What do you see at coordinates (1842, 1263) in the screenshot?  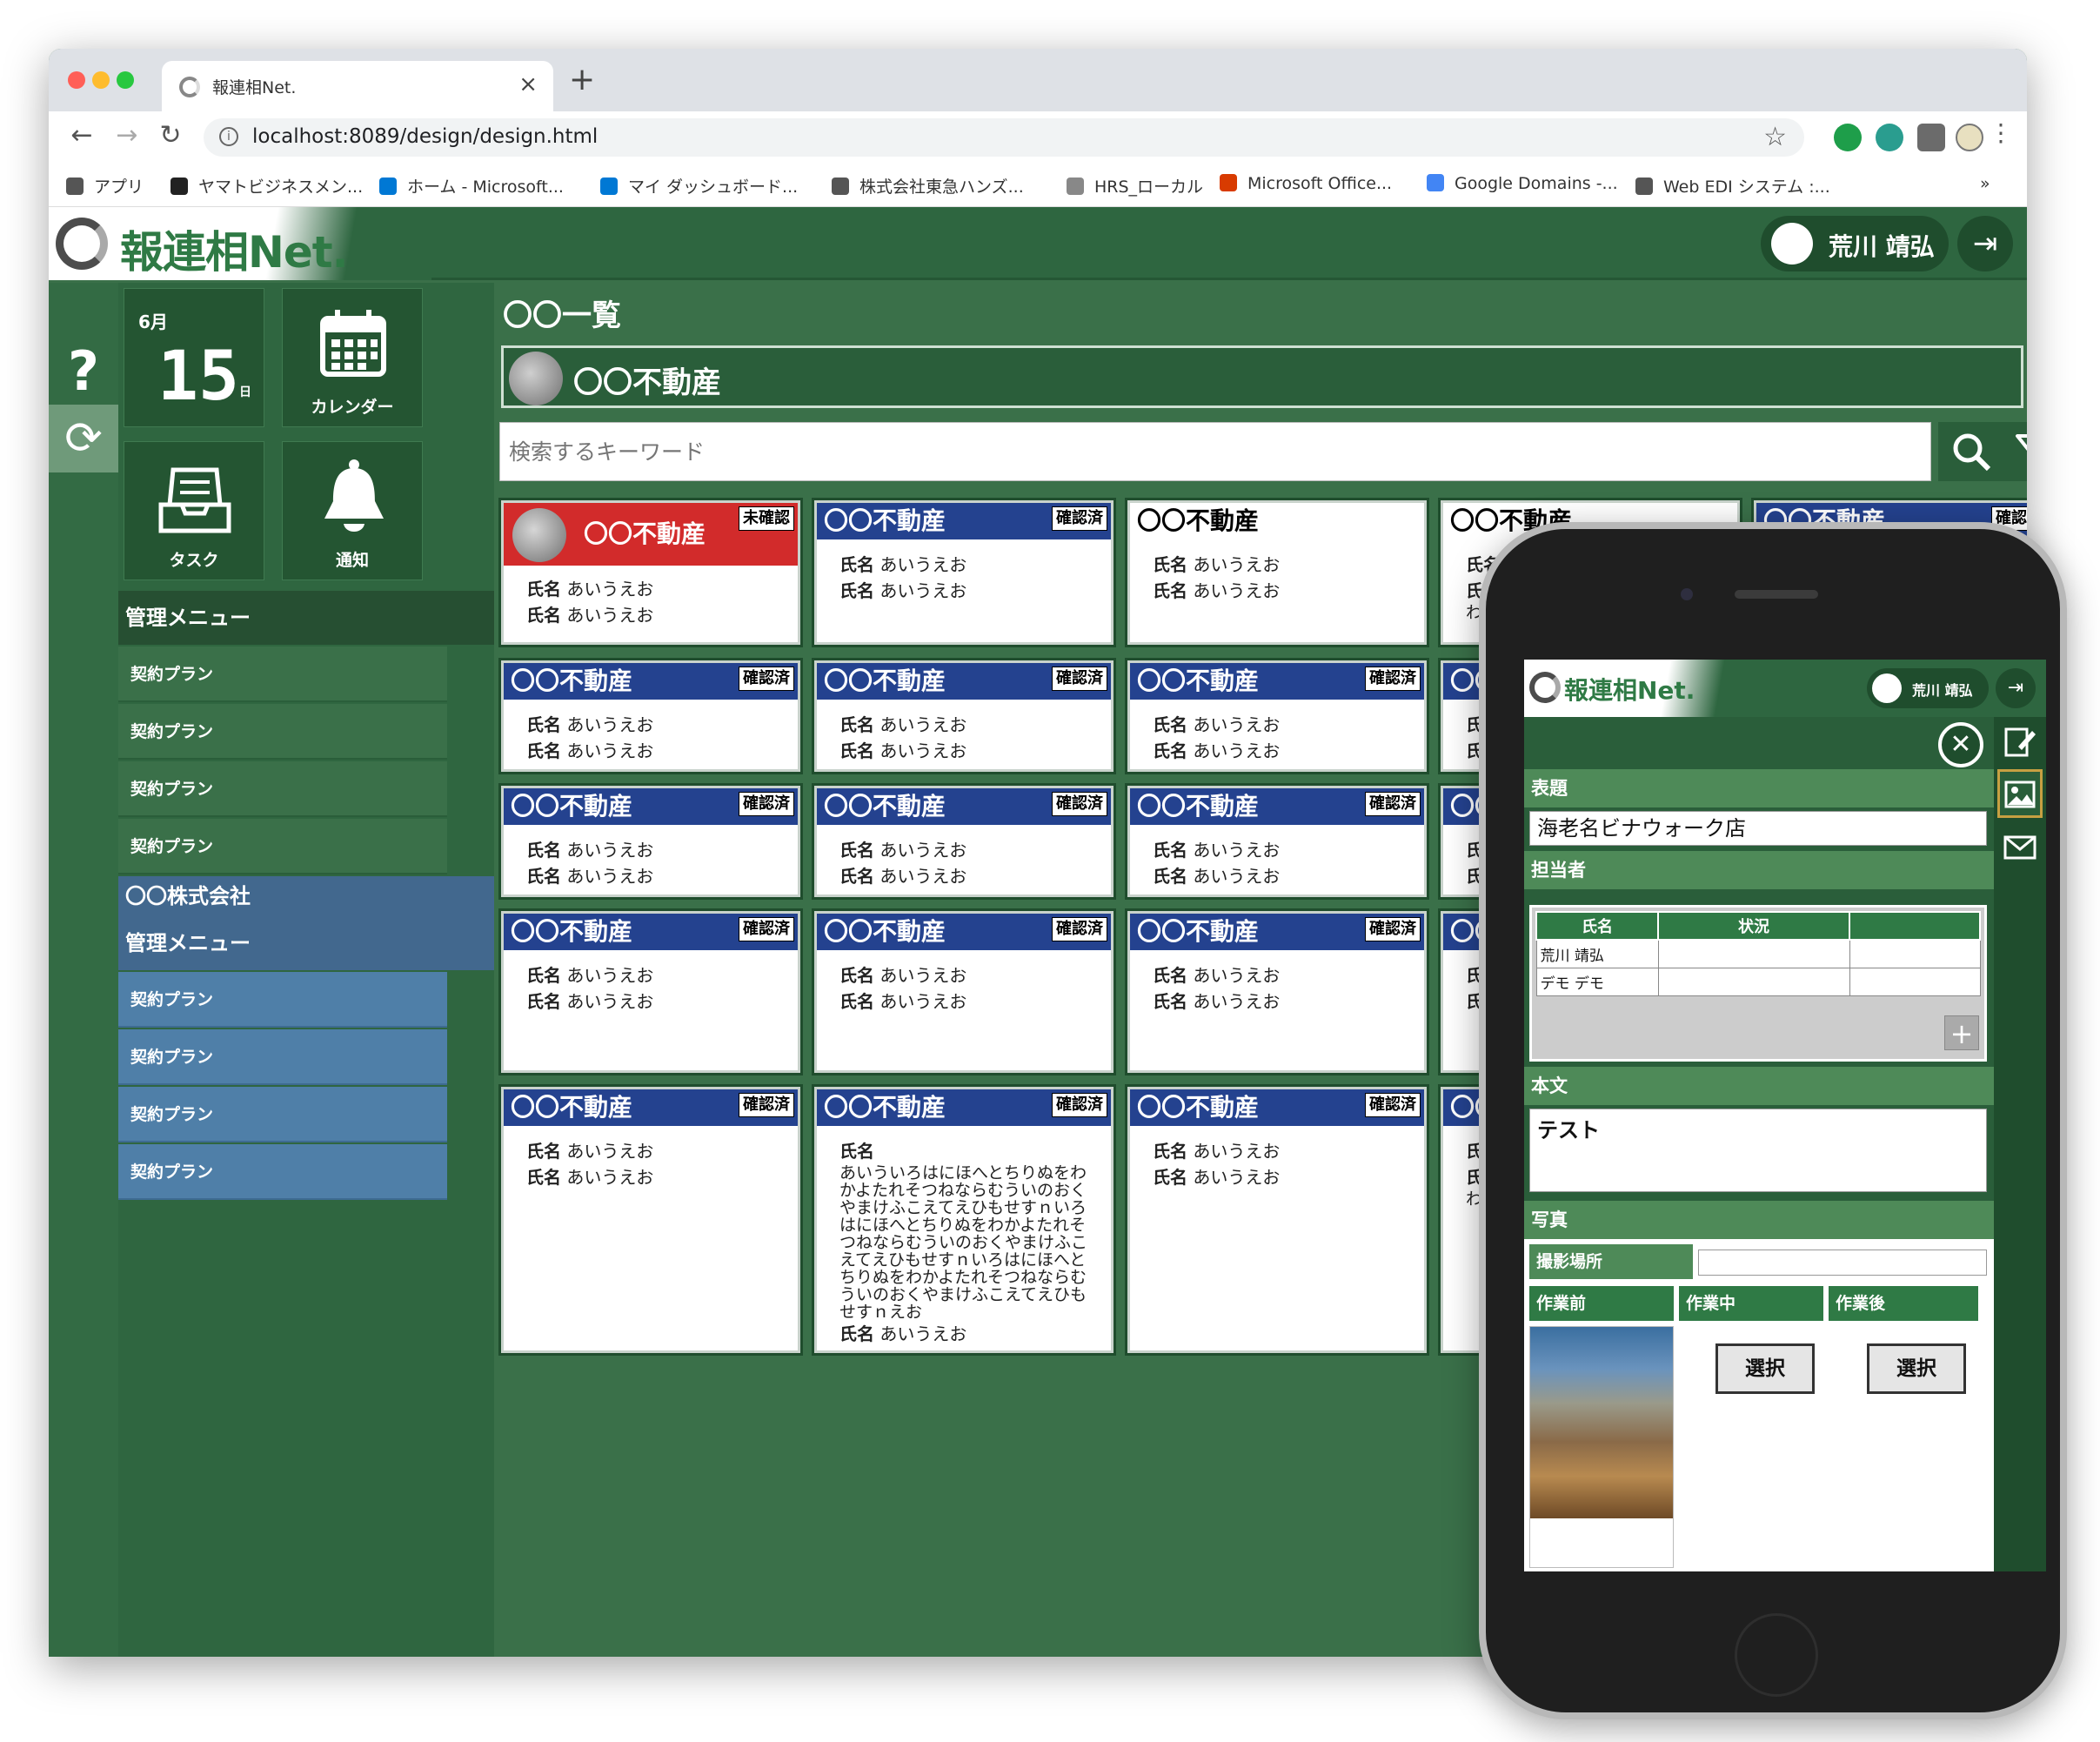 I see `location-input` at bounding box center [1842, 1263].